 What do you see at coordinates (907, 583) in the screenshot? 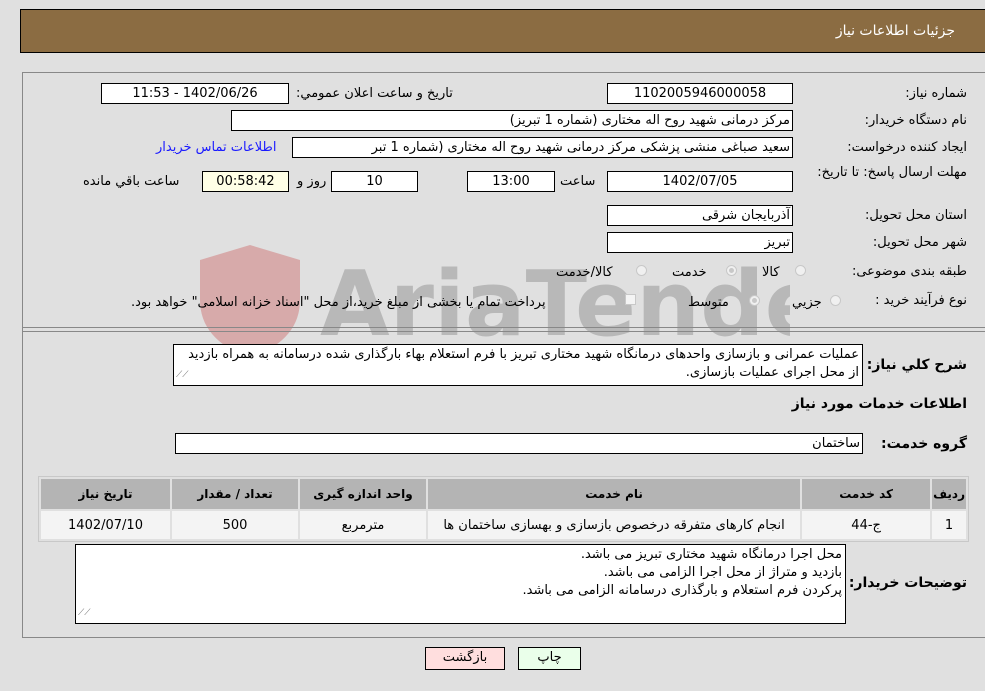
I see `buyer-notes-label: توضیحات خریدار:` at bounding box center [907, 583].